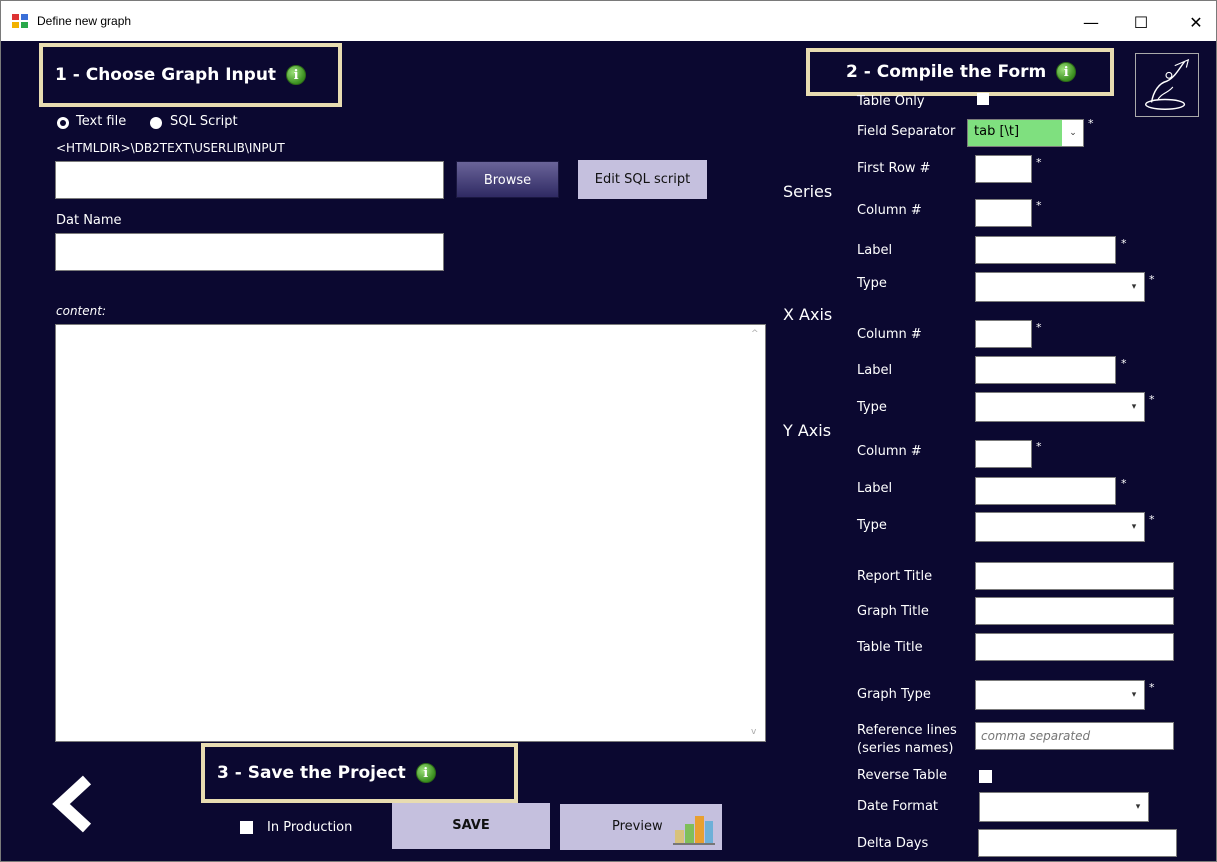 The image size is (1217, 862). I want to click on chevron-left-icon, so click(75, 804).